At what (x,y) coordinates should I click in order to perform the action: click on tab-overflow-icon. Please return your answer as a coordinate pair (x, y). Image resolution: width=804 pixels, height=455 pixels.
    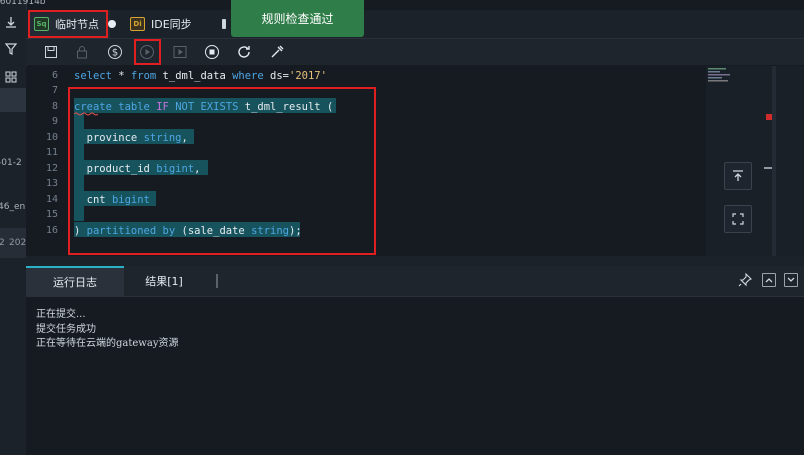
    Looking at the image, I should click on (224, 24).